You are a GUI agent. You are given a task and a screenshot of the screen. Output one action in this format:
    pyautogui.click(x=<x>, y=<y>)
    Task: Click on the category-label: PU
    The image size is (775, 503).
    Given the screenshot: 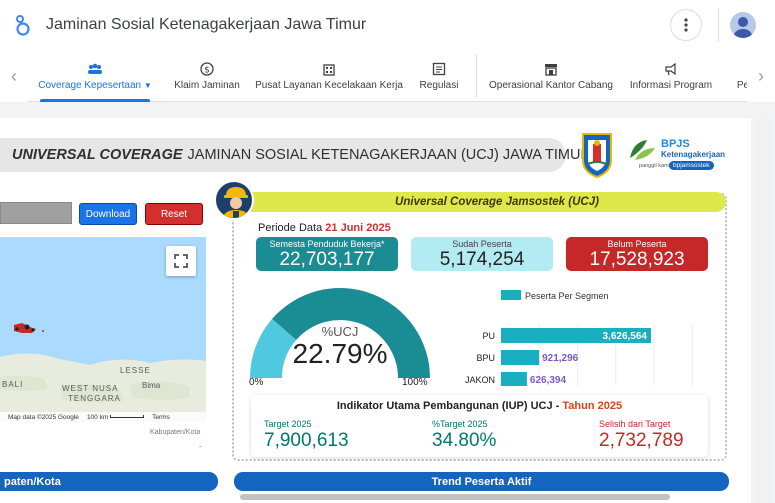 What is the action you would take?
    pyautogui.click(x=488, y=336)
    